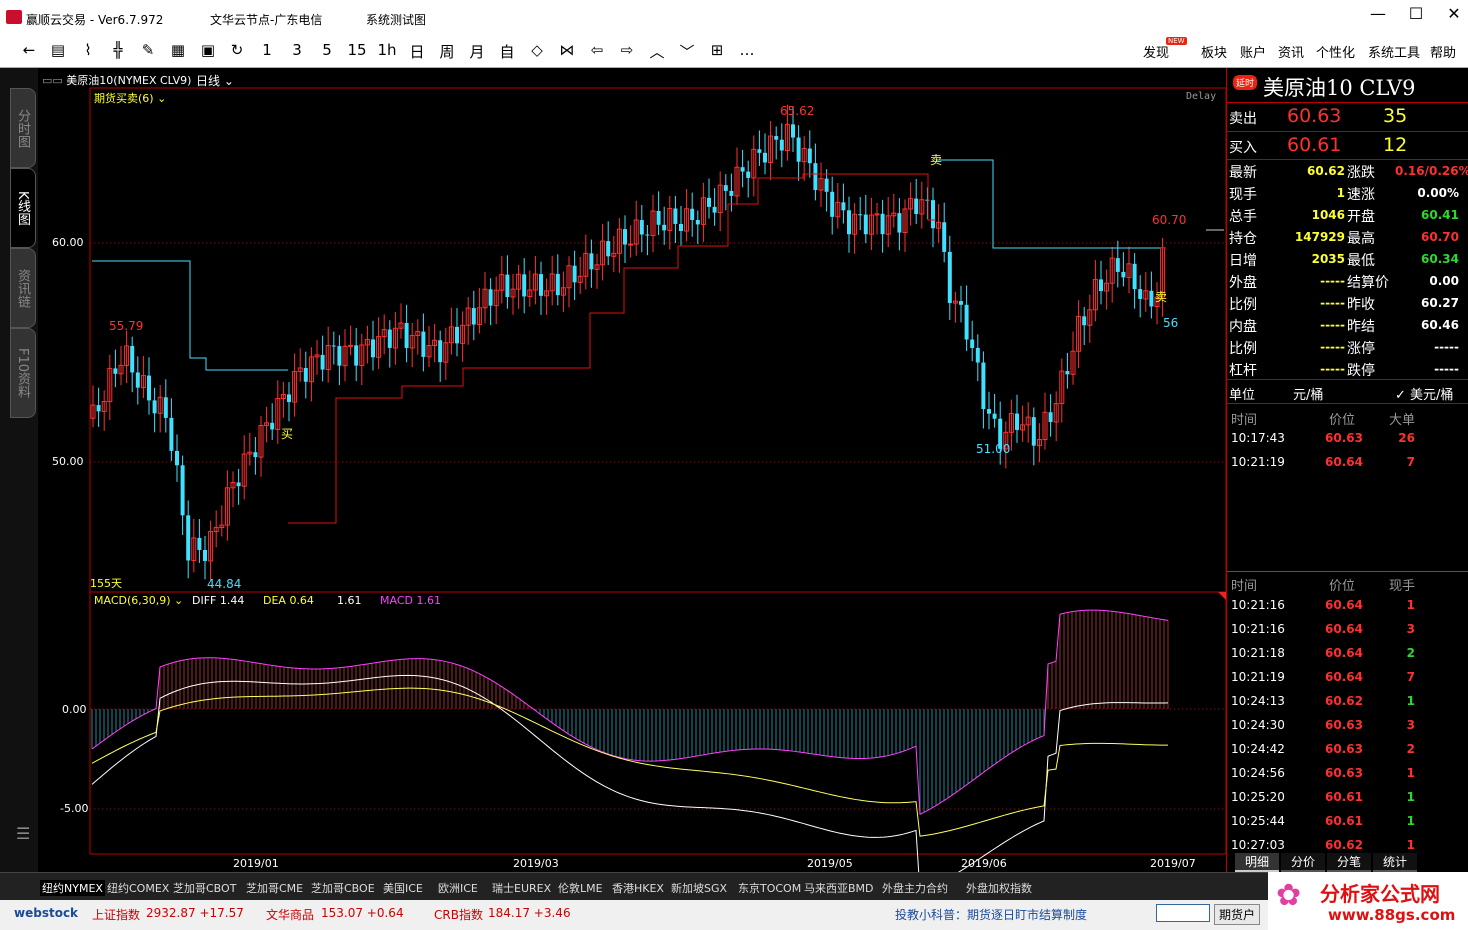  Describe the element at coordinates (1451, 13) in the screenshot. I see `close-icon: ✕` at that location.